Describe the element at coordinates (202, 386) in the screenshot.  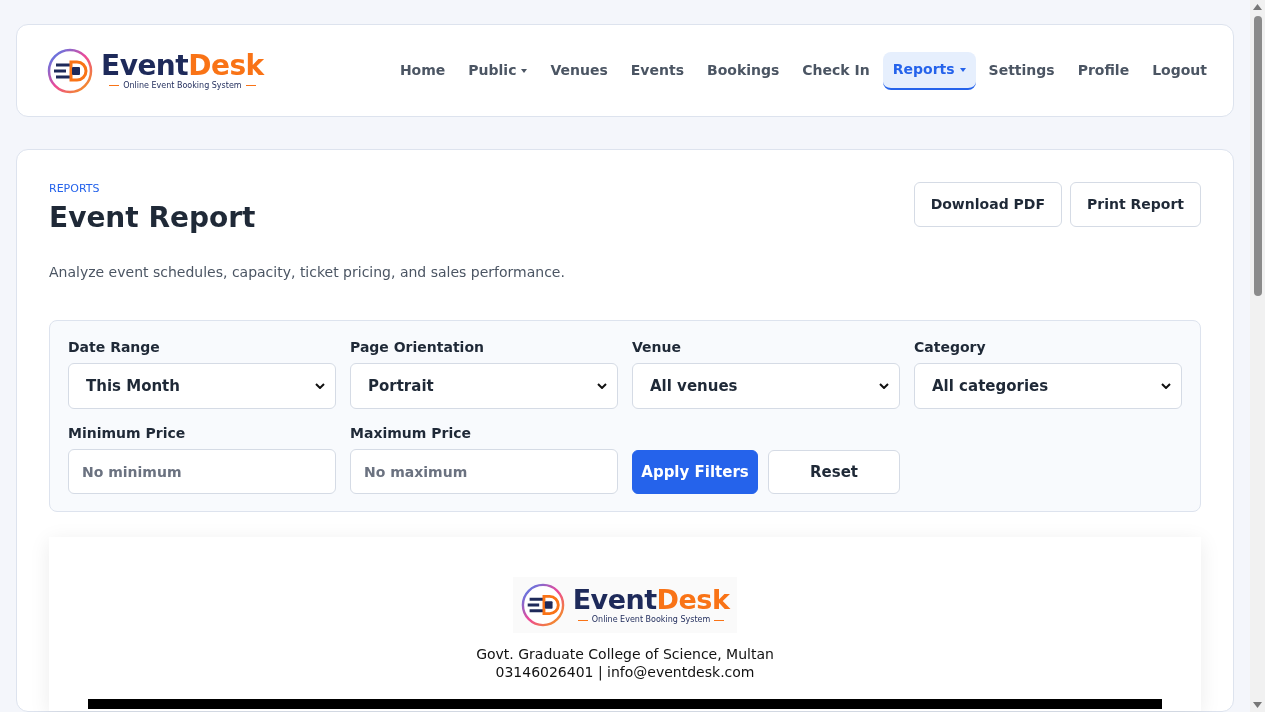
I see `dropdown-select: This Month` at that location.